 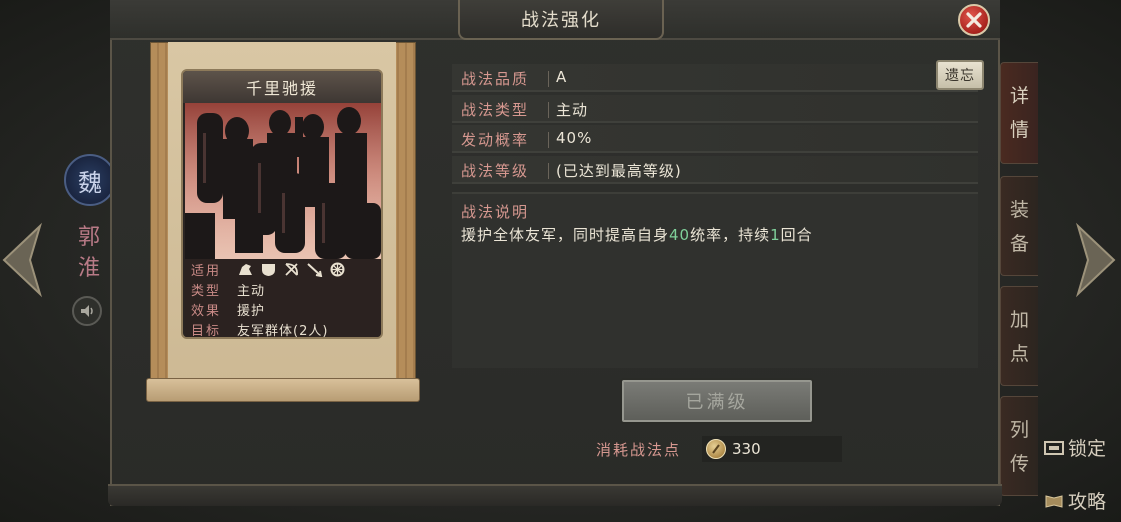 What do you see at coordinates (715, 139) in the screenshot?
I see `attribute-row-rate: 发动概率 40%` at bounding box center [715, 139].